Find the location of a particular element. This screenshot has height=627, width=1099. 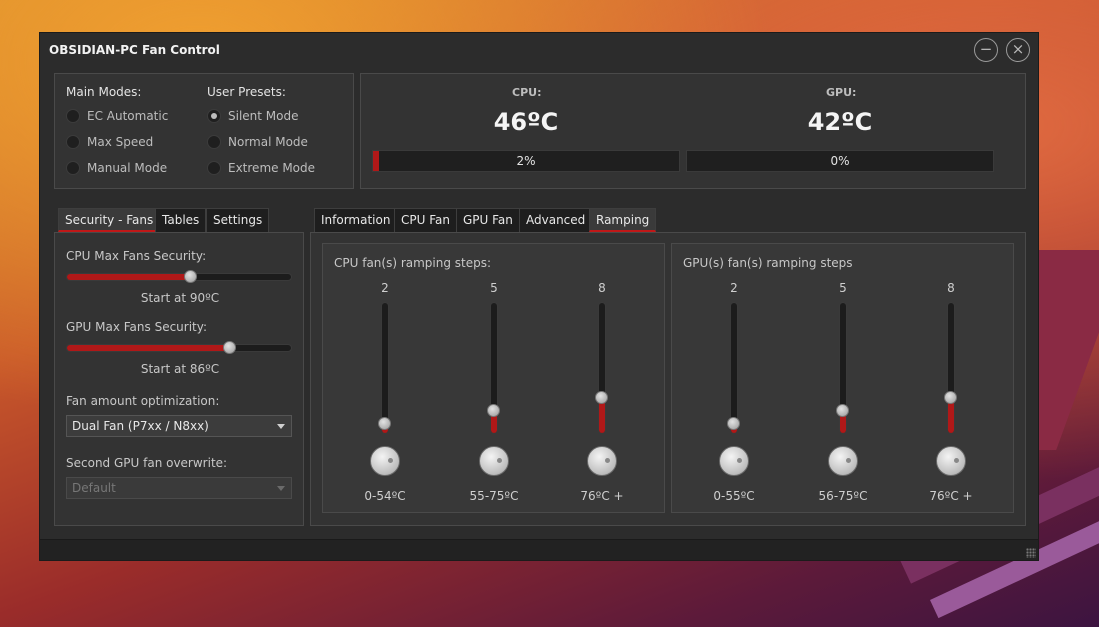

tab-cpu-fan: CPU Fan is located at coordinates (425, 220).